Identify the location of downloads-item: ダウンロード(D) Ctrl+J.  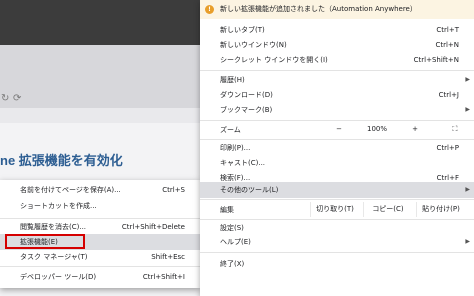
(337, 95).